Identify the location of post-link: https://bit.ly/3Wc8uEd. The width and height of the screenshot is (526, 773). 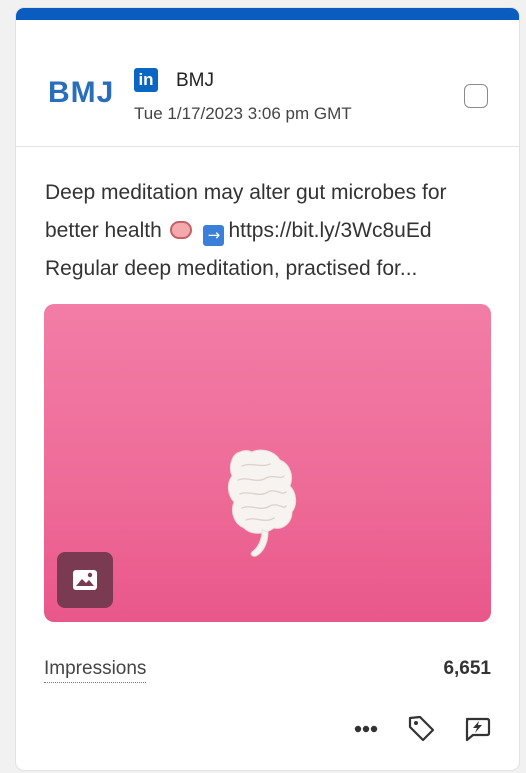
(329, 230).